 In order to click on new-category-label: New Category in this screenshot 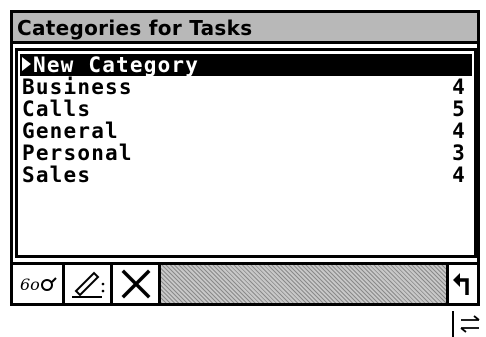, I will do `click(116, 65)`.